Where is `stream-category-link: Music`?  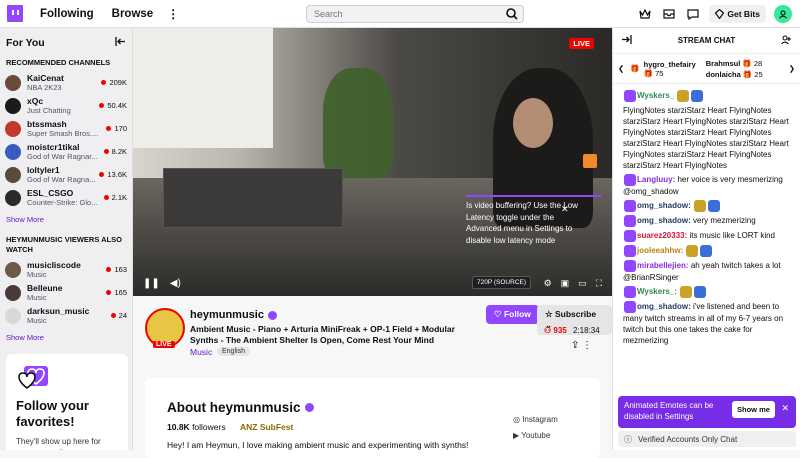
stream-category-link: Music is located at coordinates (201, 352).